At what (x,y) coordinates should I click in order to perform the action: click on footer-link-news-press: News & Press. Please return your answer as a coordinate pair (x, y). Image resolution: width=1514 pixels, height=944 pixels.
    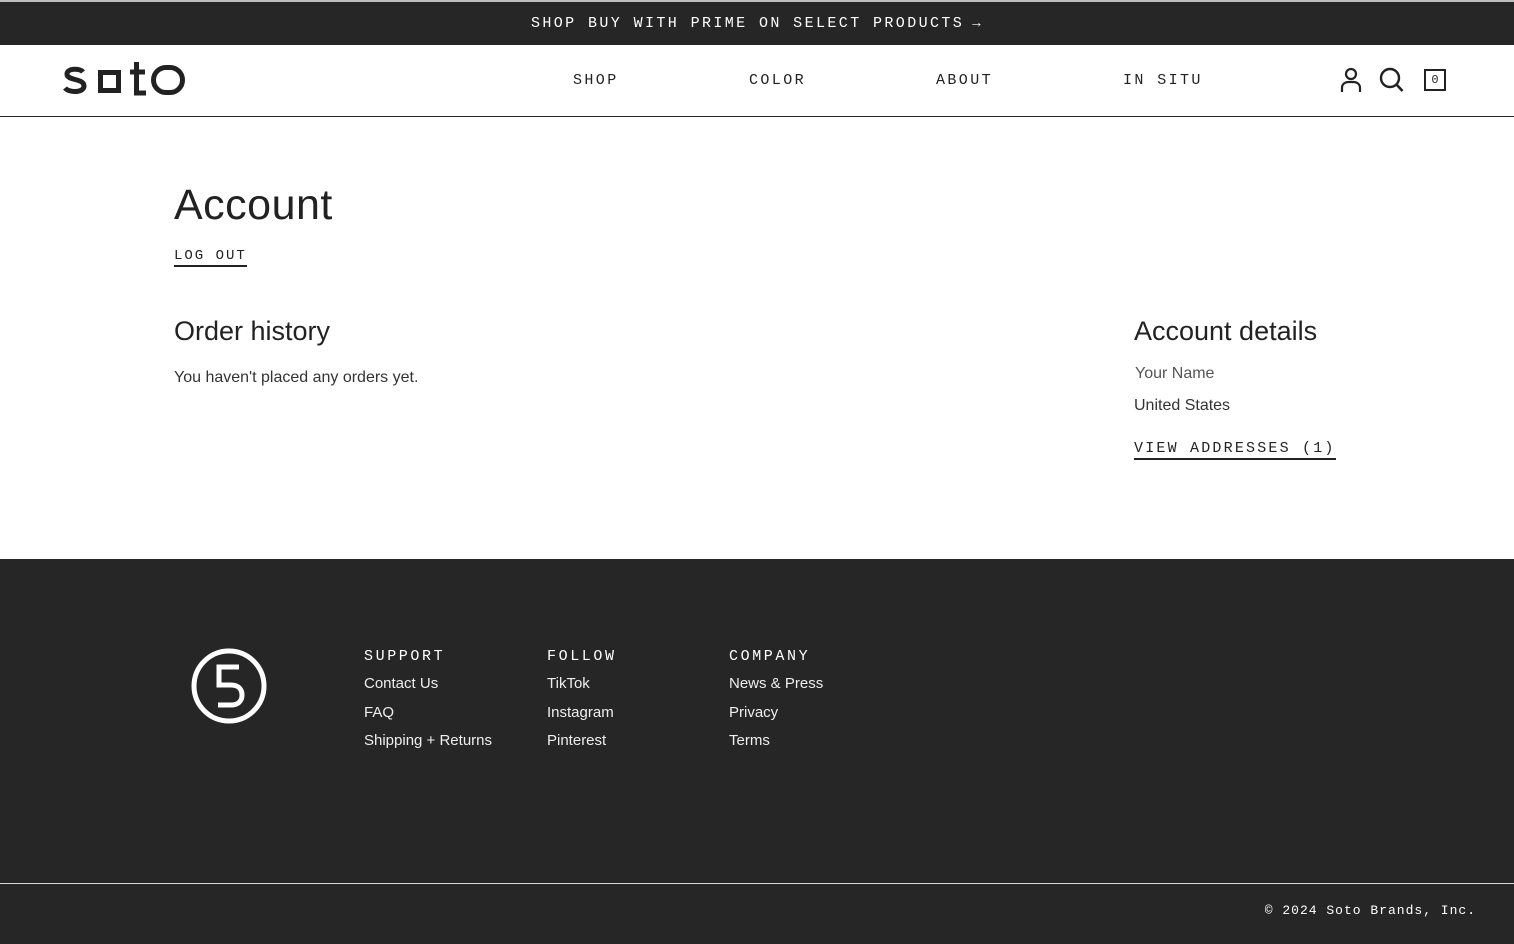
    Looking at the image, I should click on (776, 688).